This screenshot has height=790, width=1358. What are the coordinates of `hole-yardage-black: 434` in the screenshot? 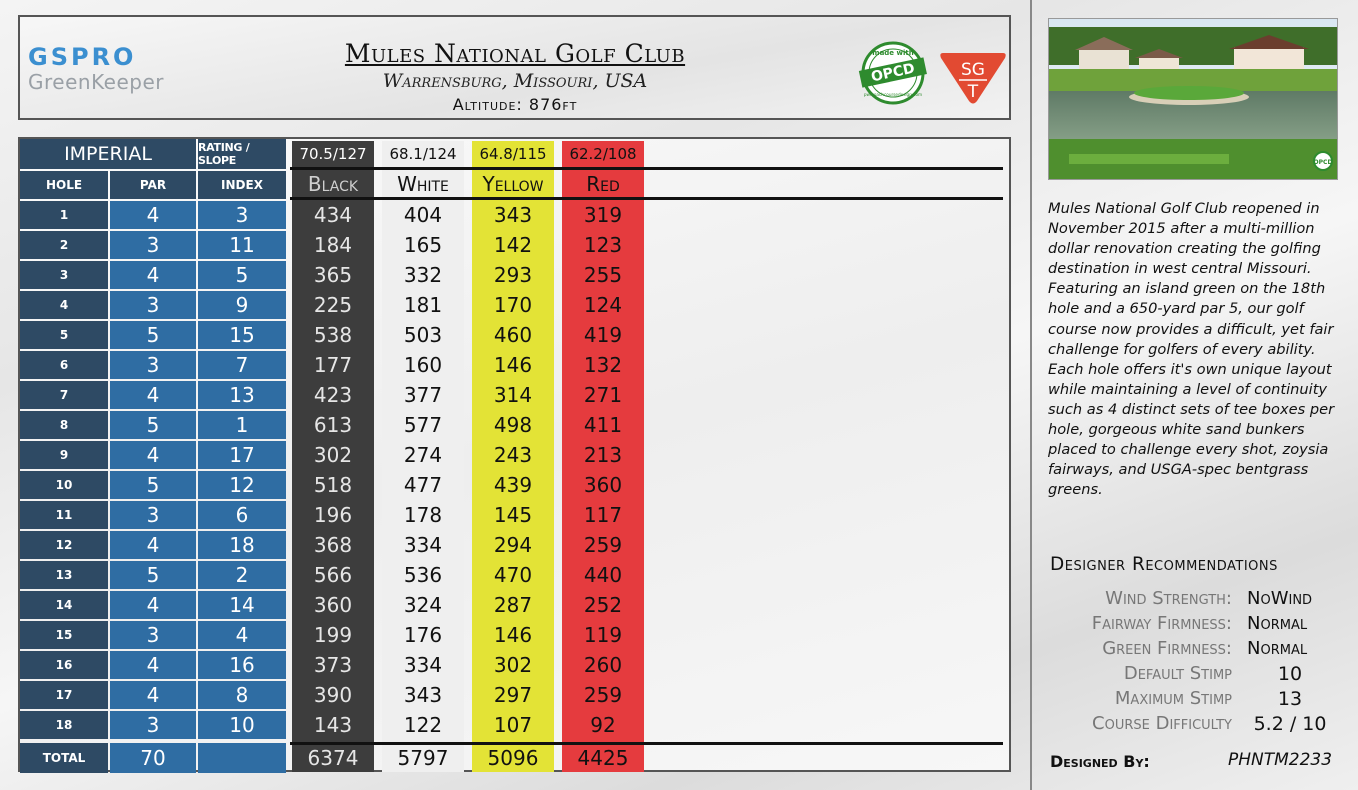 It's located at (333, 215).